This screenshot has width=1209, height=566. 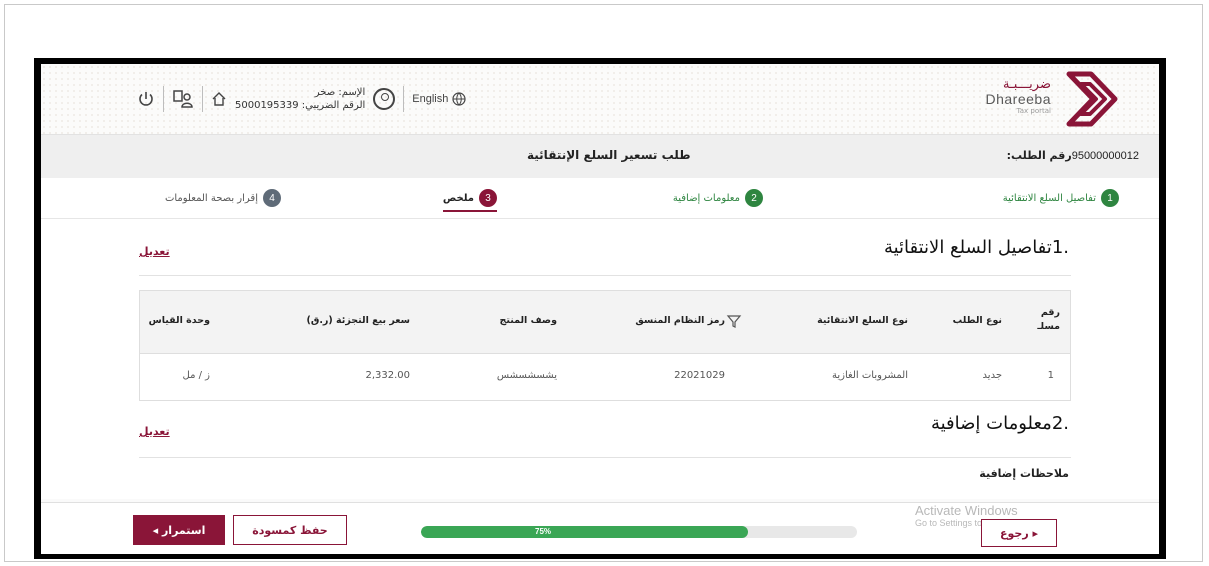 I want to click on additional-notes-label: ملاحظات إضافية, so click(x=1024, y=473).